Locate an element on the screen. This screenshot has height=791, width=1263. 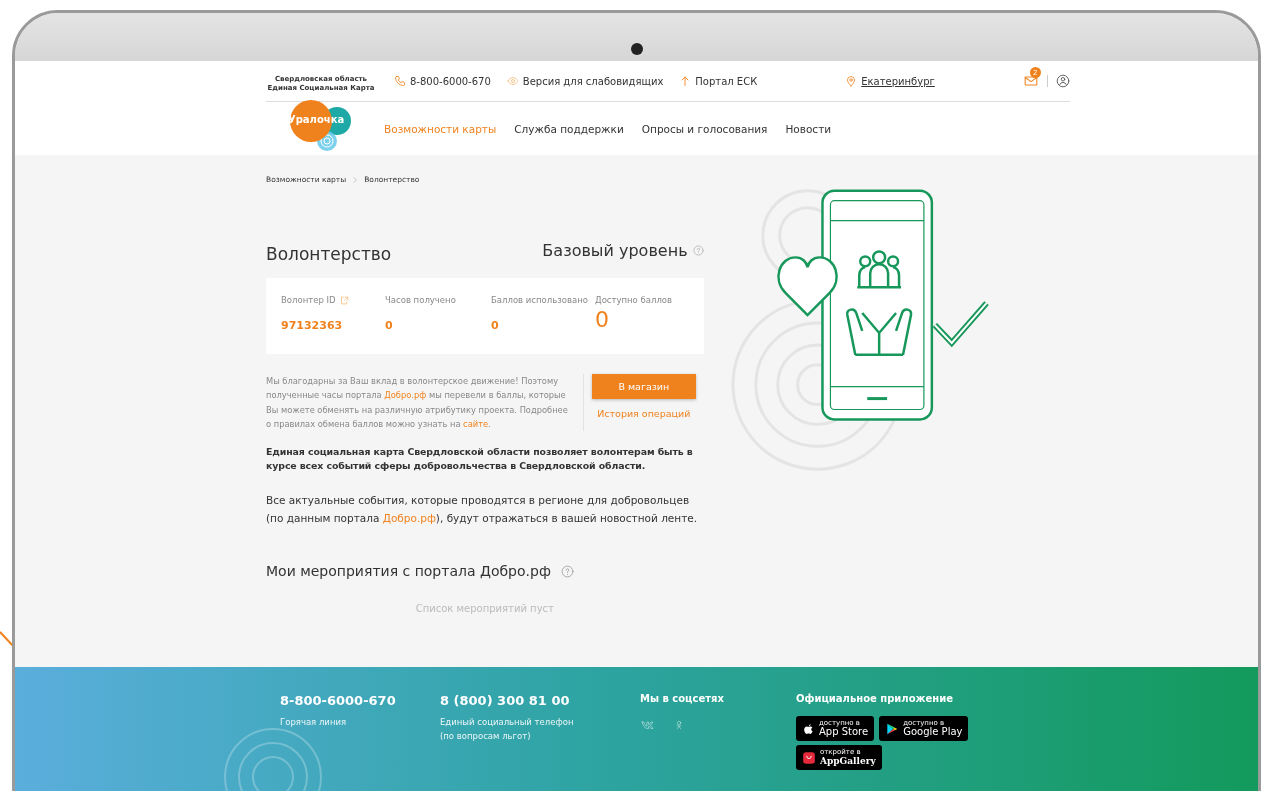
description-text: Единая социальная карта Свердловской области позволяет волонтерам быть в курсе всех событий сферы добровольчества в Свердловской области. is located at coordinates (480, 459).